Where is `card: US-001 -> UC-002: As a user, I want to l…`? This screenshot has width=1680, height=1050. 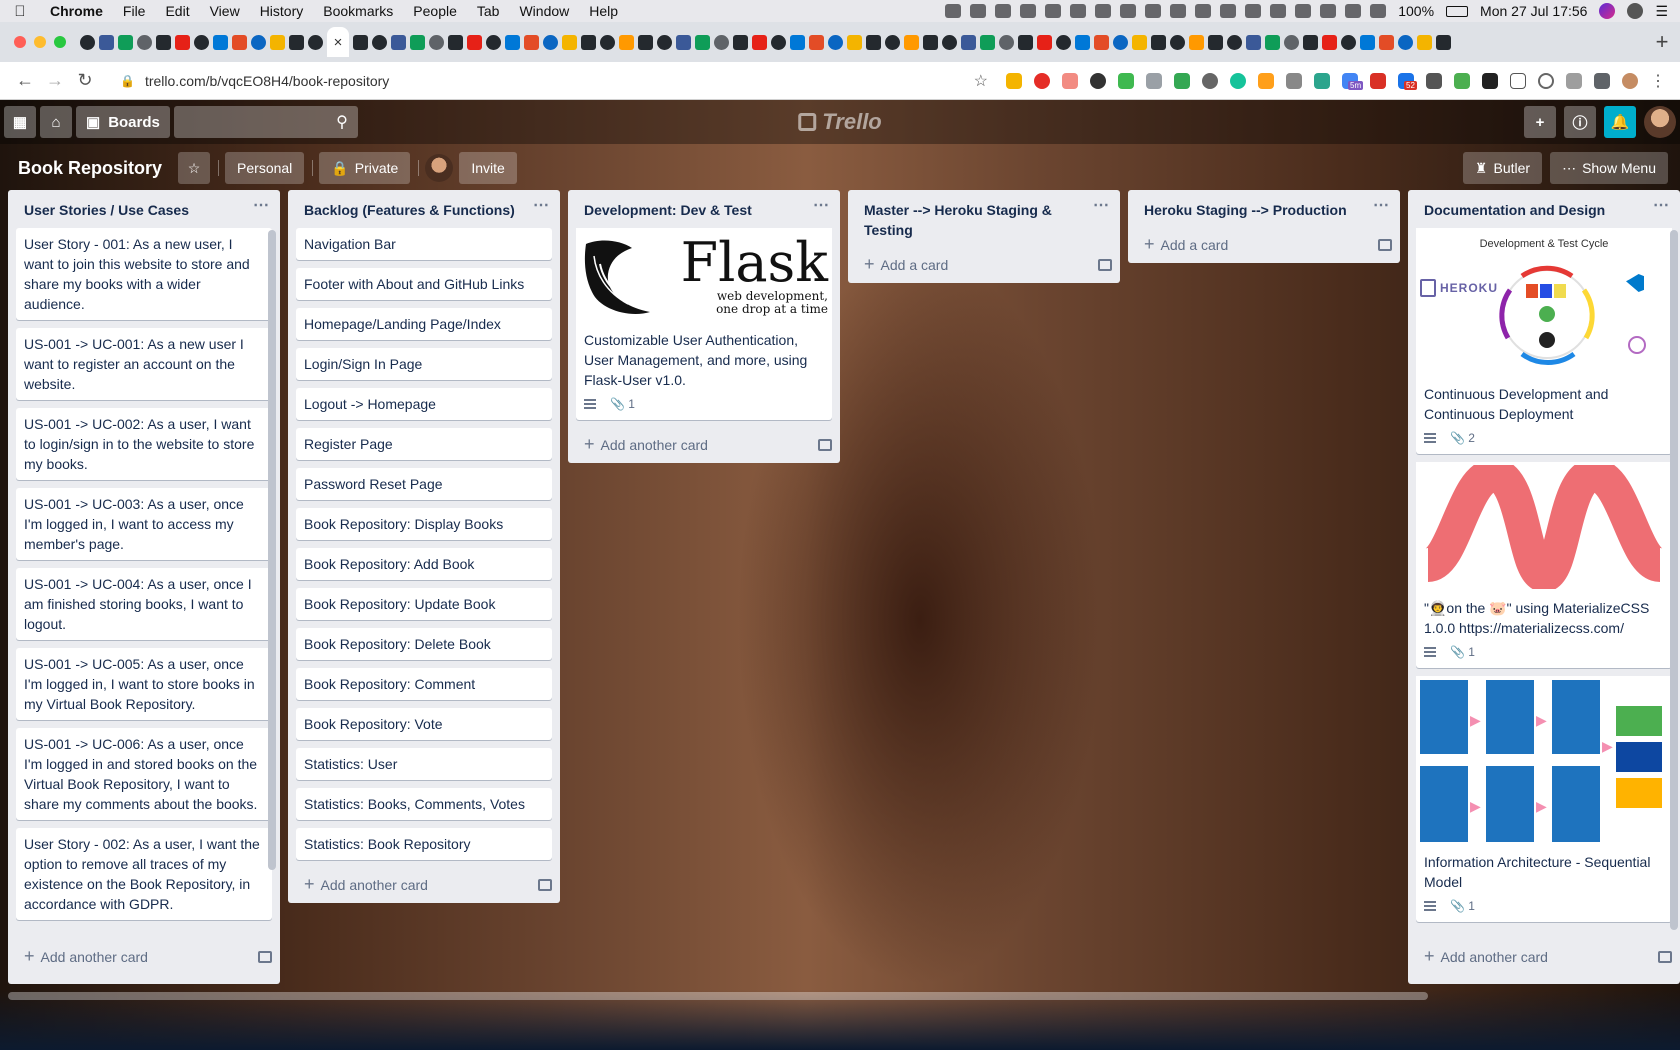 card: US-001 -> UC-002: As a user, I want to l… is located at coordinates (144, 444).